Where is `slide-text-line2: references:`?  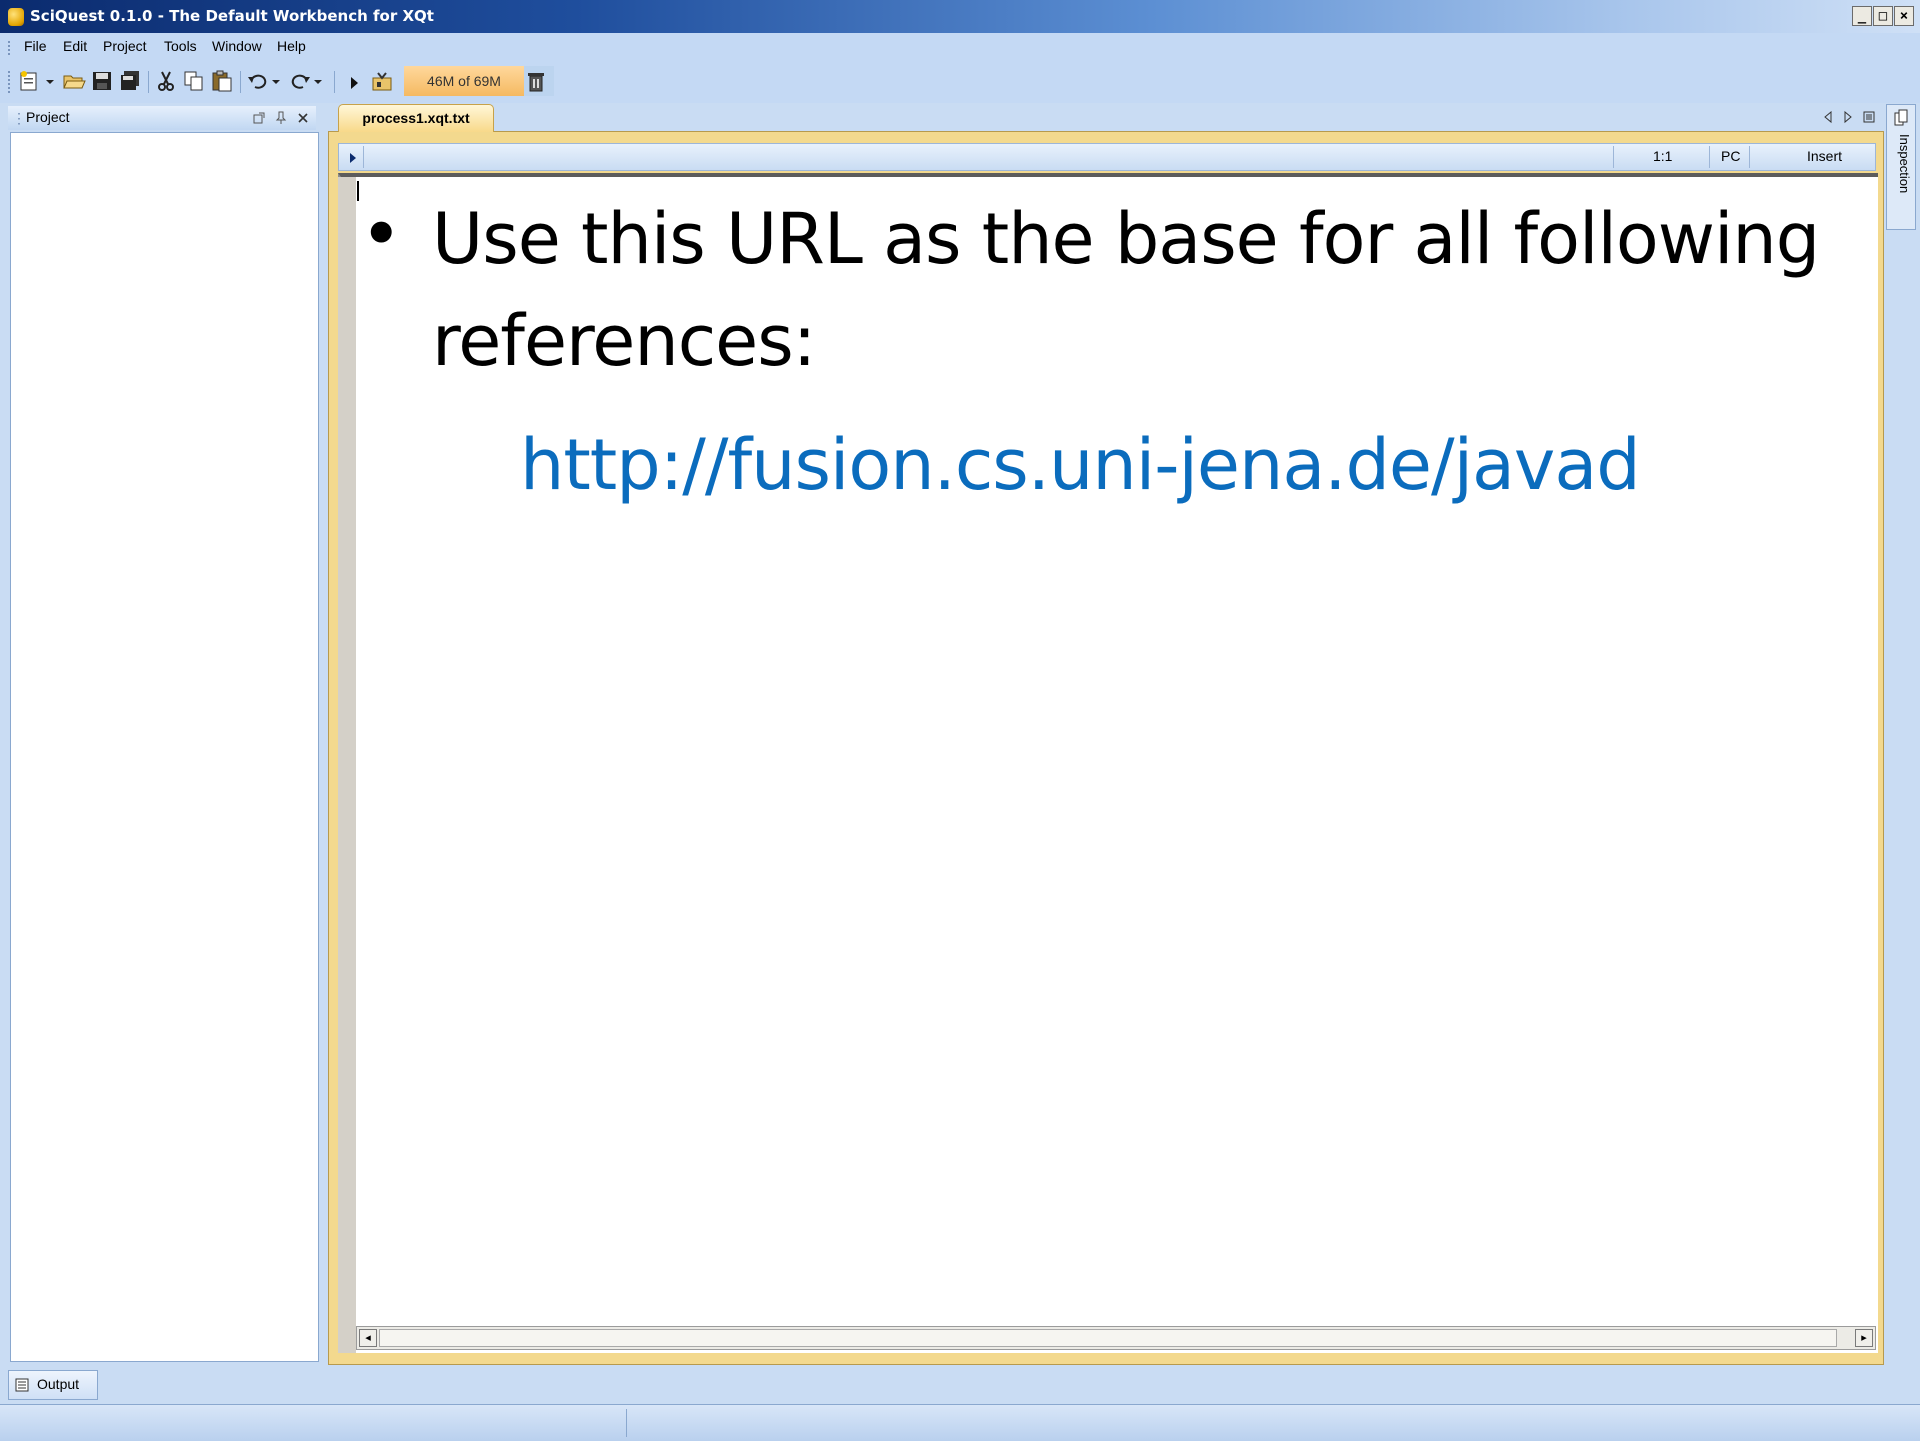
slide-text-line2: references: is located at coordinates (624, 341).